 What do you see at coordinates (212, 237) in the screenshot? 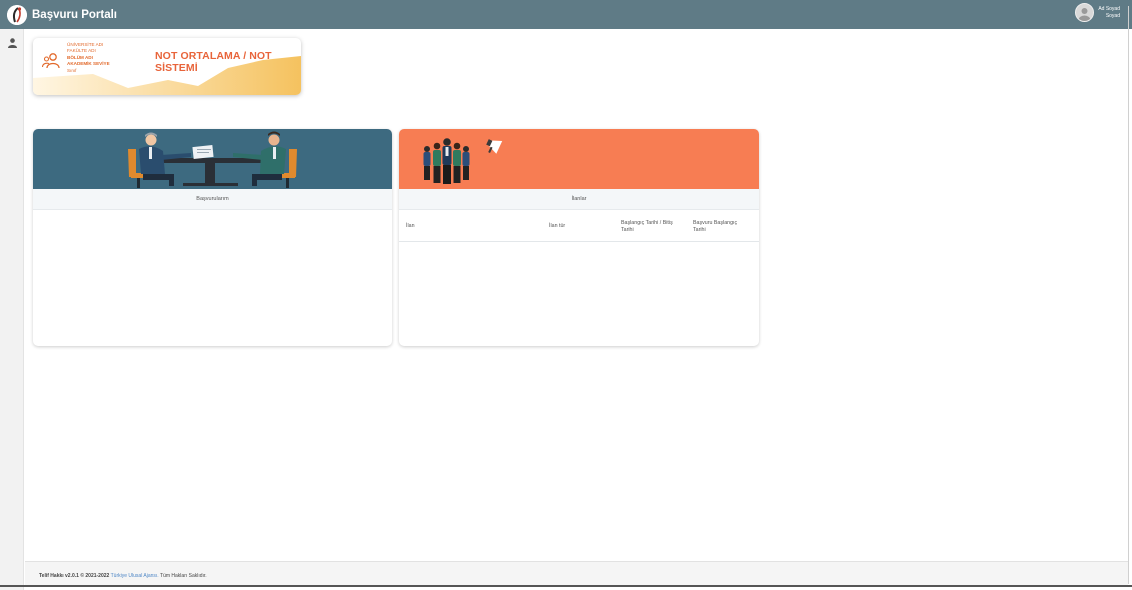
I see `applications-panel: Başvurularım` at bounding box center [212, 237].